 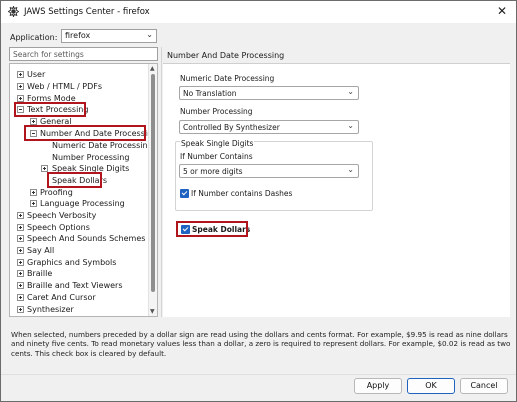 What do you see at coordinates (153, 183) in the screenshot?
I see `scroll-thumb` at bounding box center [153, 183].